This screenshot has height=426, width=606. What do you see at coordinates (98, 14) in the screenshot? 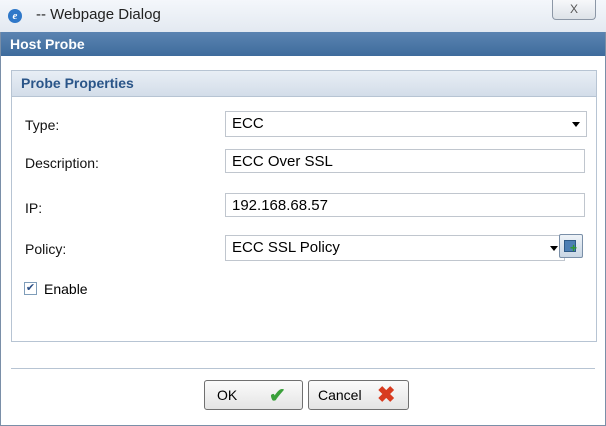
I see `window-title: -- Webpage Dialog` at bounding box center [98, 14].